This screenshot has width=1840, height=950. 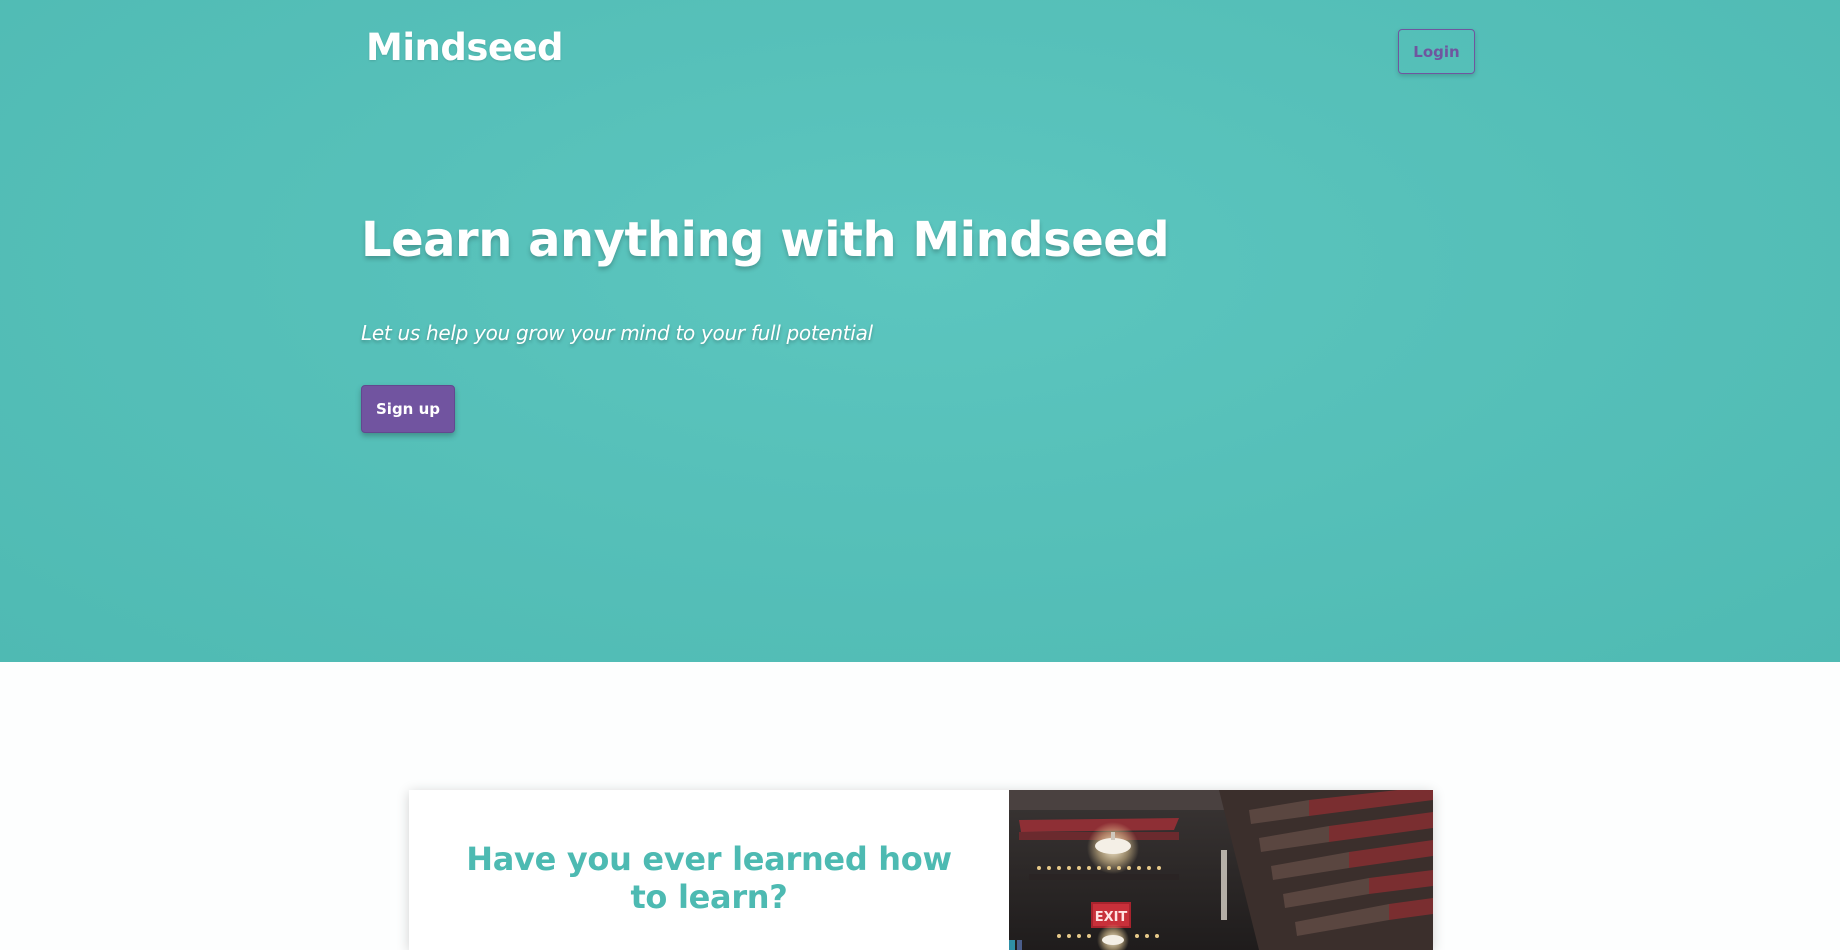 What do you see at coordinates (1436, 51) in the screenshot?
I see `login-button: Login` at bounding box center [1436, 51].